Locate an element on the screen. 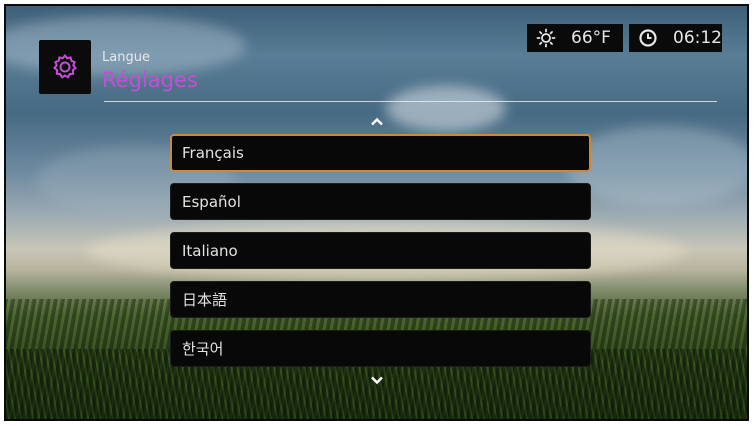 The height and width of the screenshot is (426, 756). list-item-label: 한국어 is located at coordinates (203, 349).